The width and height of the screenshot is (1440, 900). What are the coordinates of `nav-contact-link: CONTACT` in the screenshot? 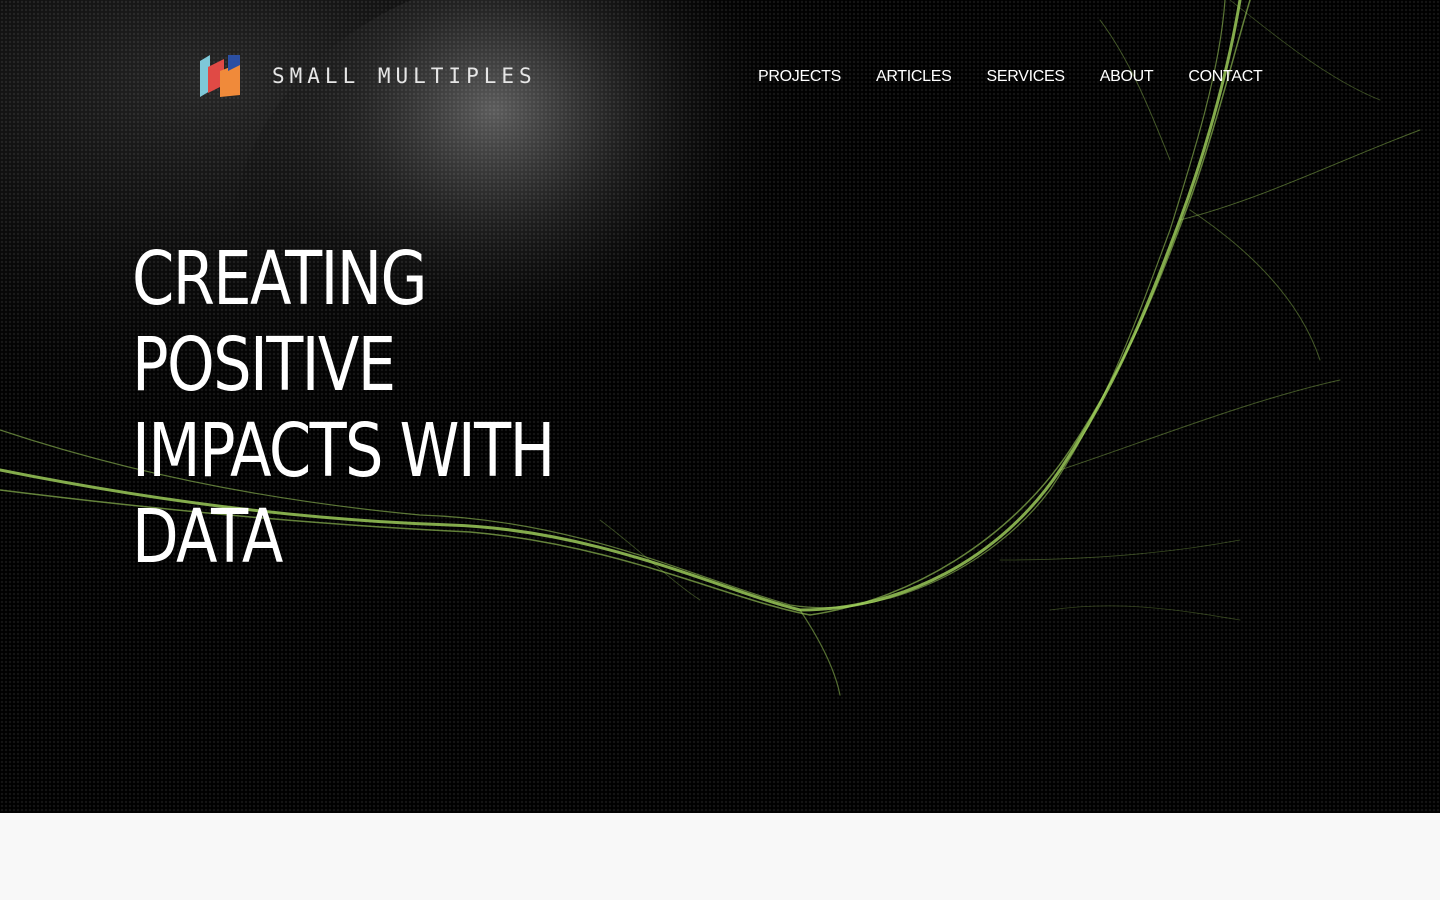 It's located at (1225, 77).